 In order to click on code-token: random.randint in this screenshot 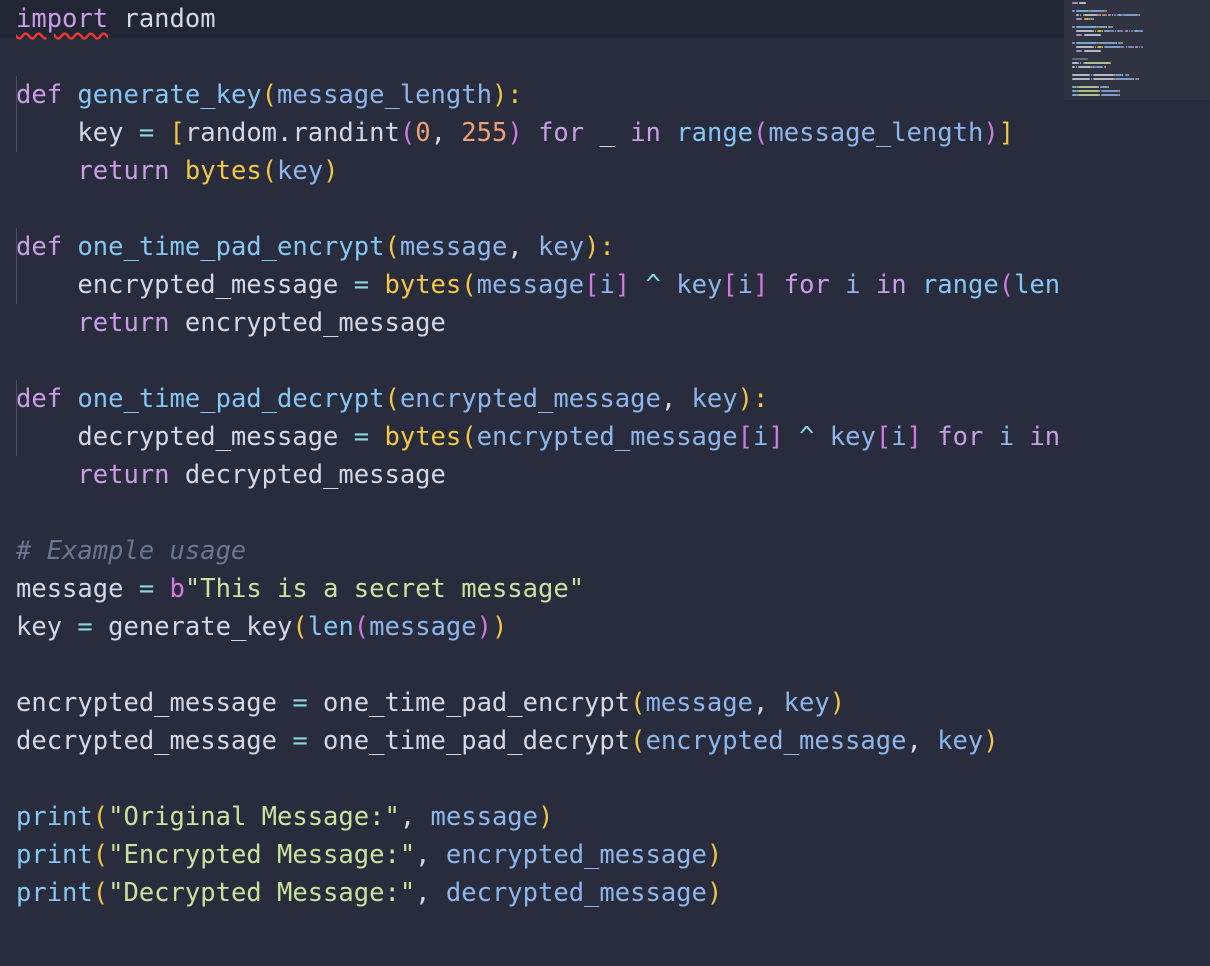, I will do `click(292, 133)`.